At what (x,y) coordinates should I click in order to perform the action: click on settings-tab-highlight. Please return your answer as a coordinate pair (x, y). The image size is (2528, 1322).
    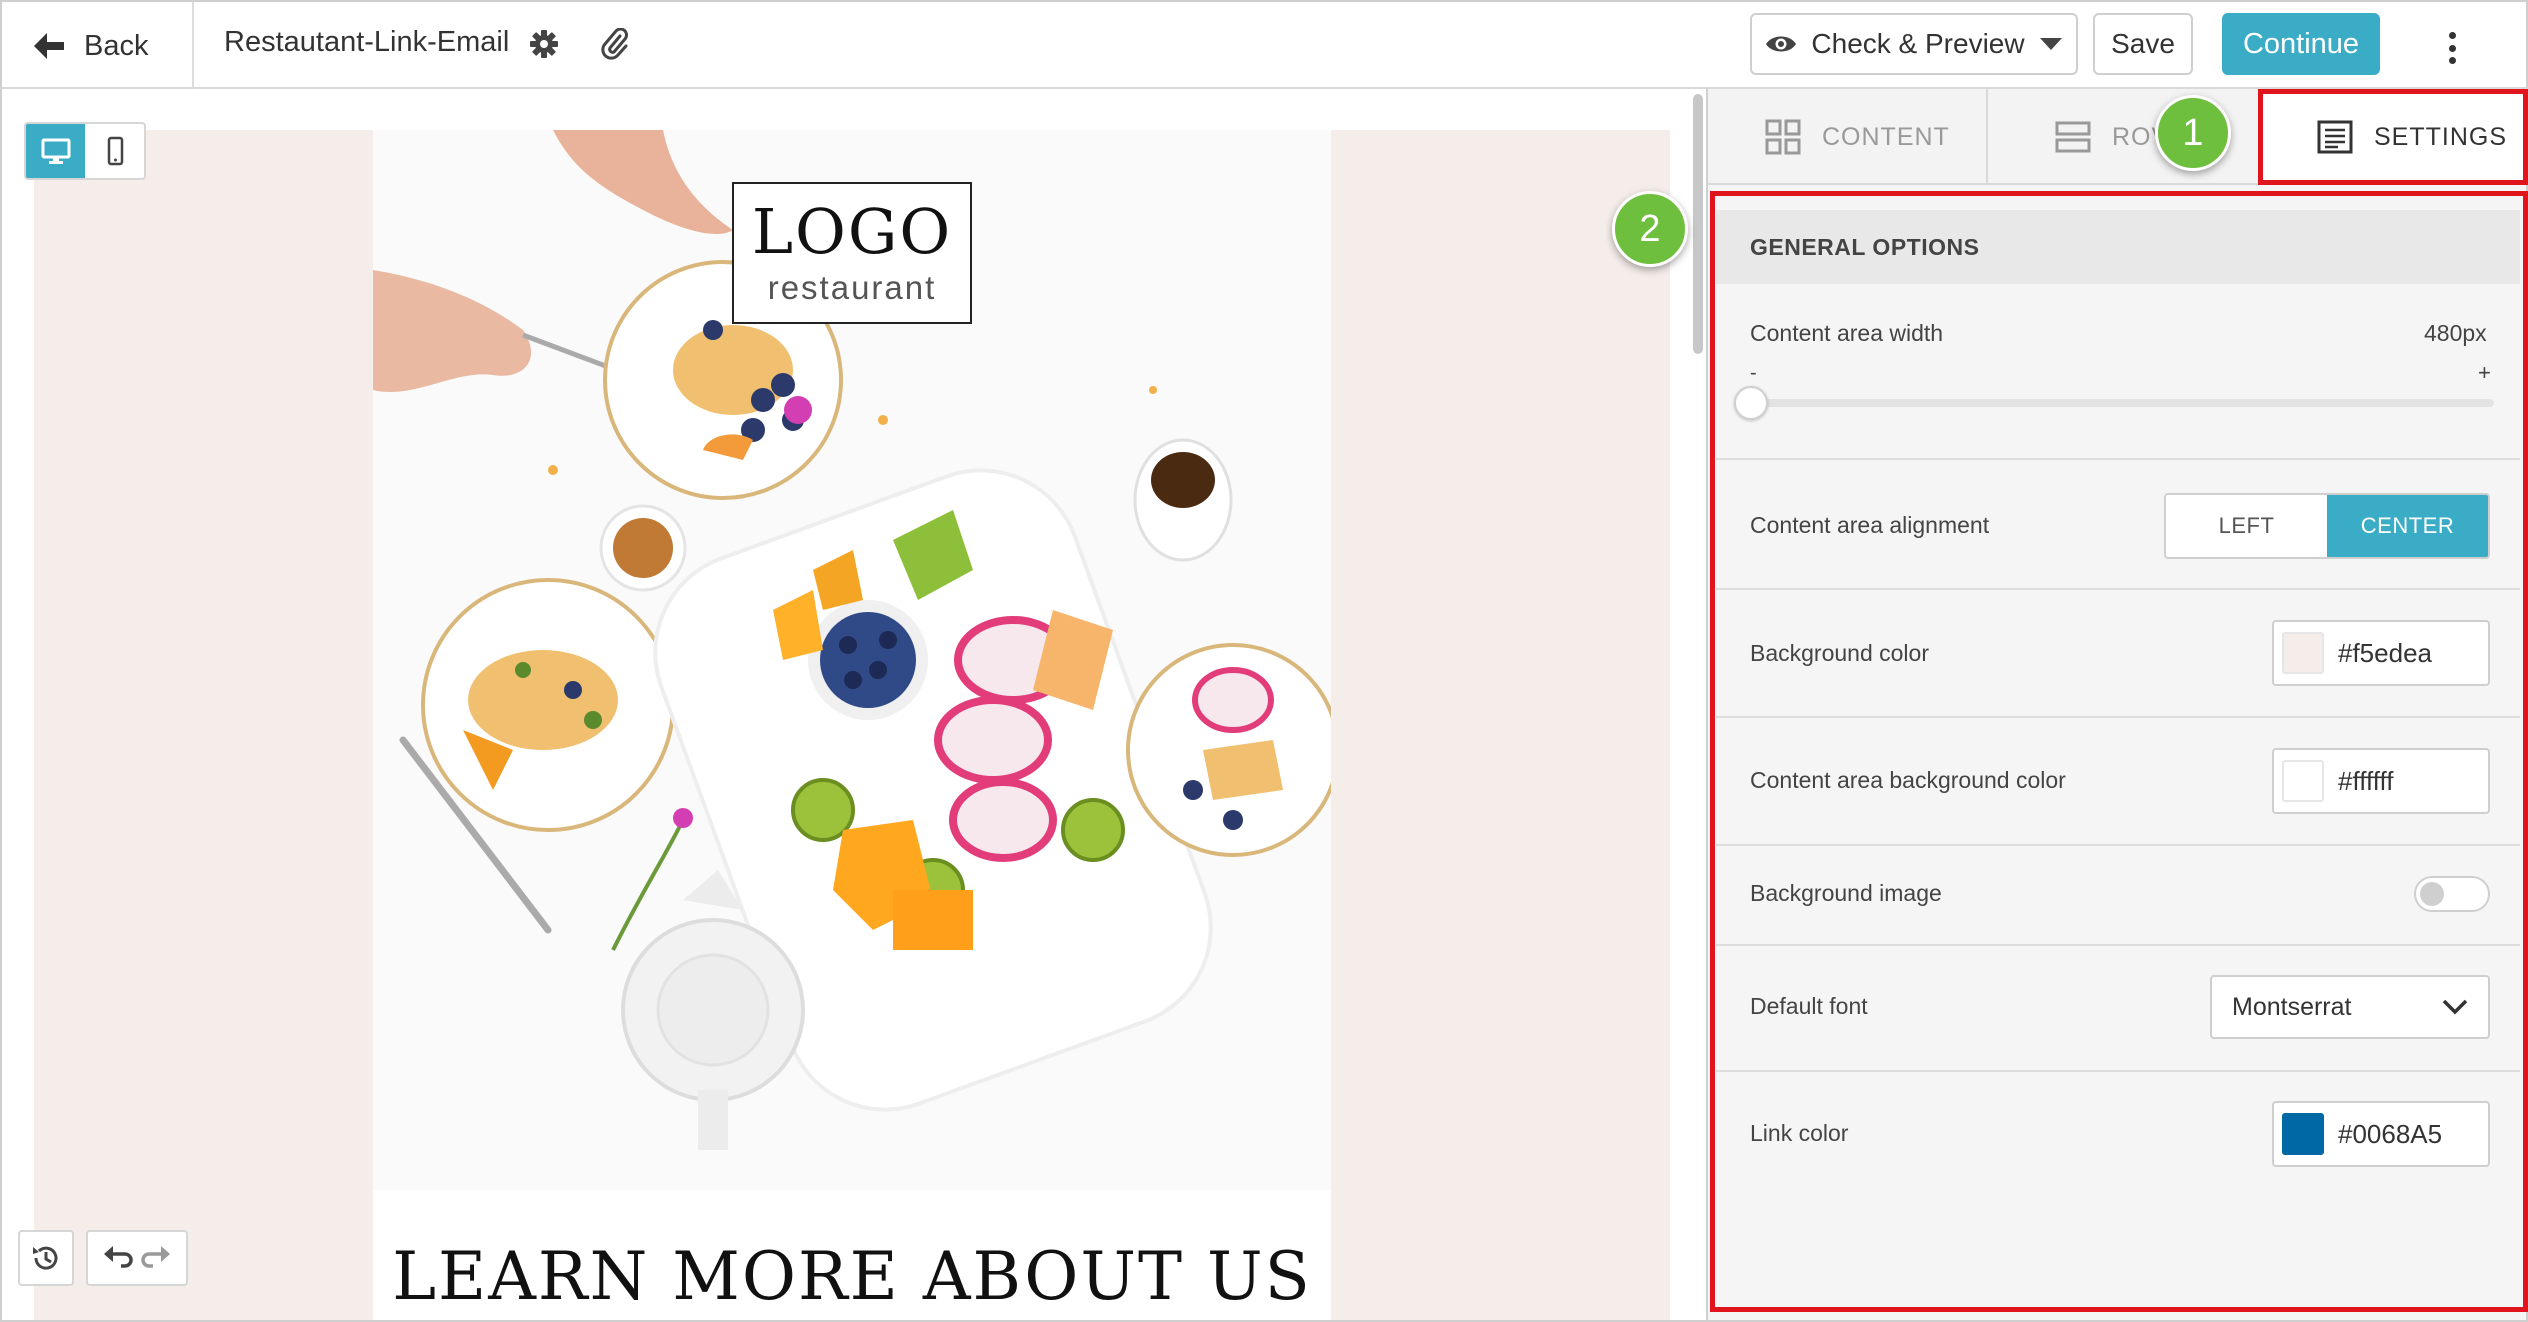
    Looking at the image, I should click on (2393, 137).